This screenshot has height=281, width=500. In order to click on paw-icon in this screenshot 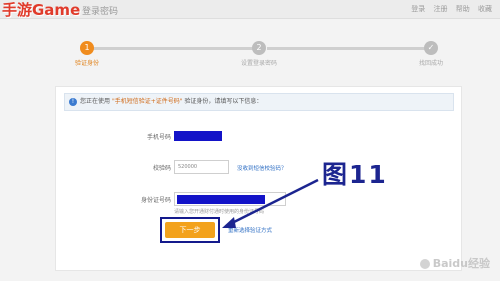, I will do `click(424, 264)`.